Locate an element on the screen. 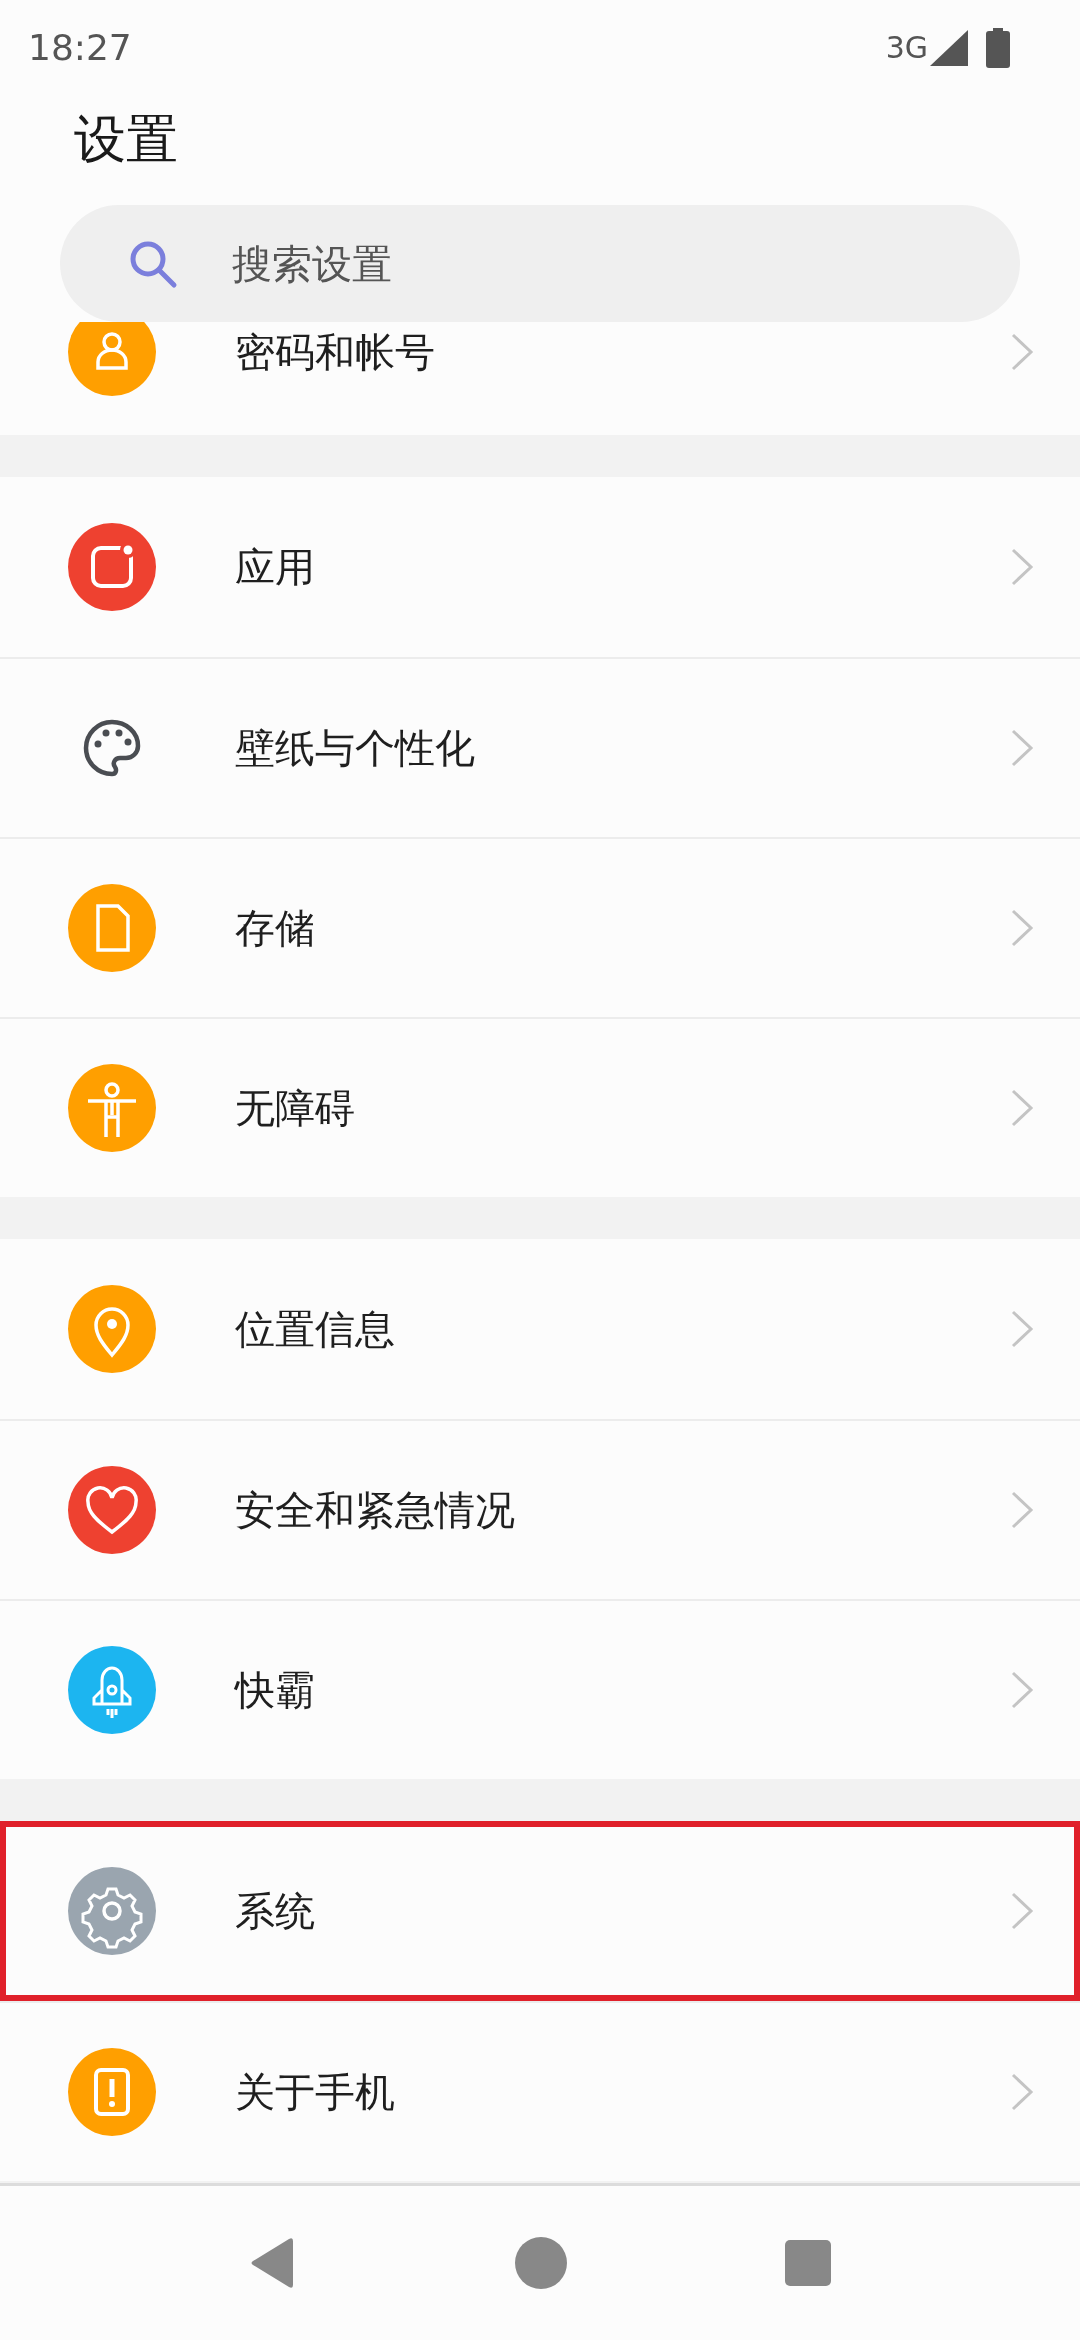  settings-row: 应用 is located at coordinates (540, 567).